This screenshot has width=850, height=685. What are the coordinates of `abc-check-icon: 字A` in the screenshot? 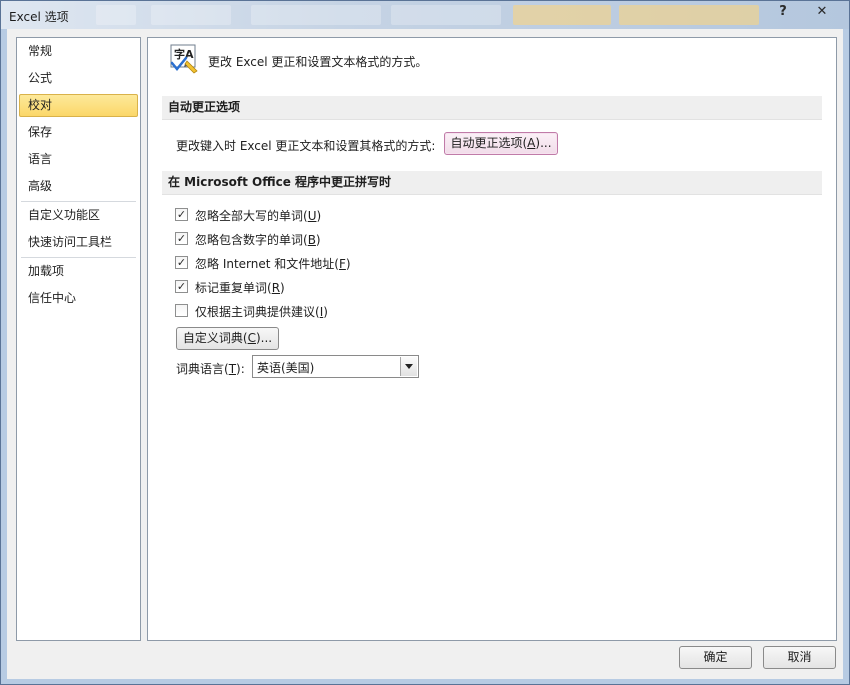 It's located at (185, 59).